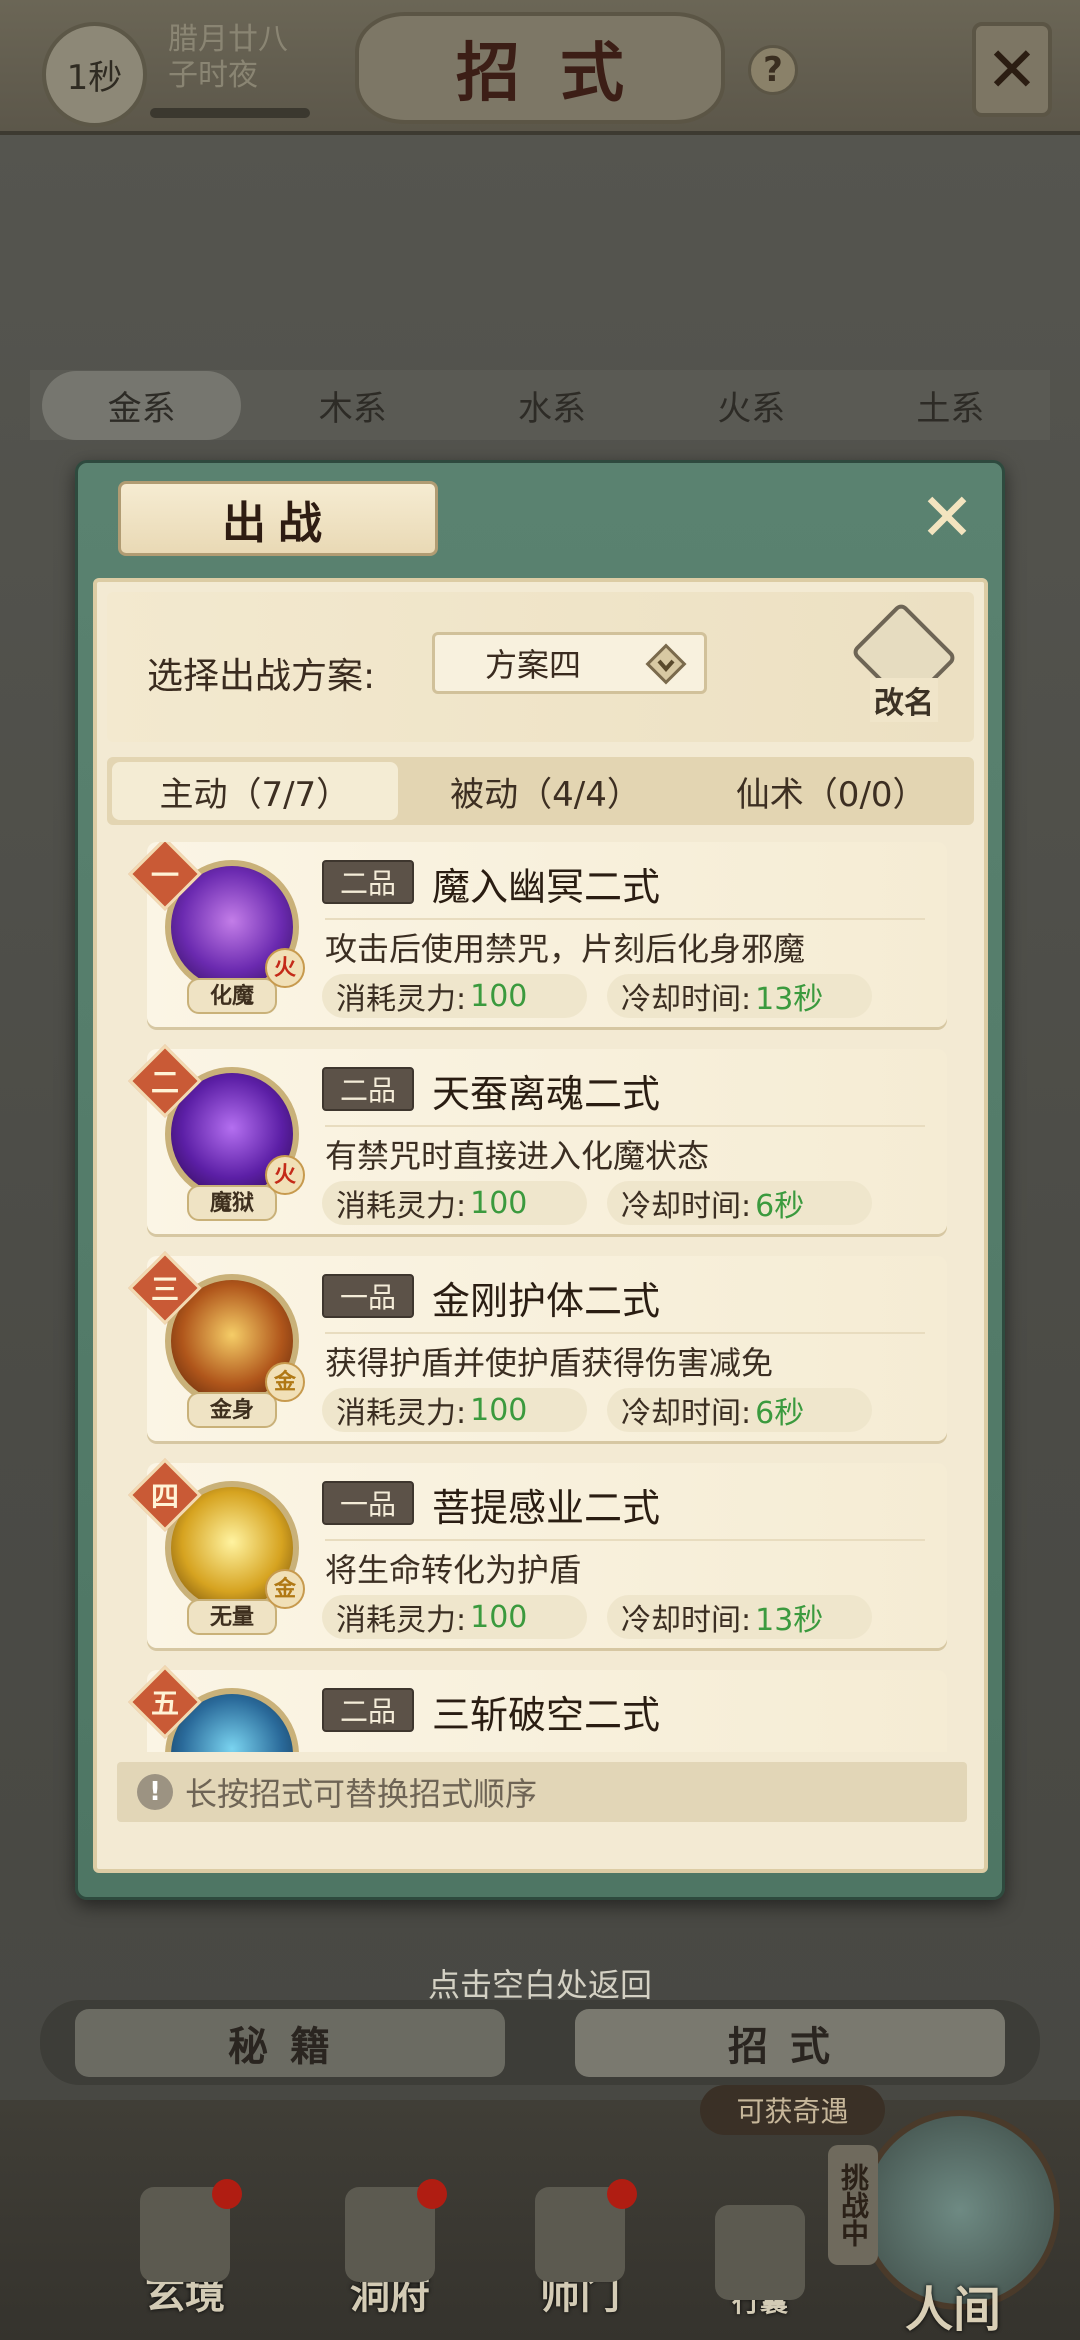  What do you see at coordinates (586, 2230) in the screenshot?
I see `banner-icon` at bounding box center [586, 2230].